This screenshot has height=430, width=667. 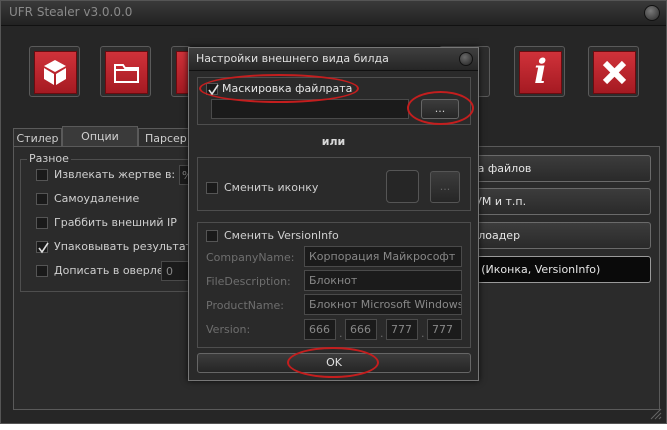 What do you see at coordinates (112, 270) in the screenshot?
I see `overlay-label: Дописать в оверлей` at bounding box center [112, 270].